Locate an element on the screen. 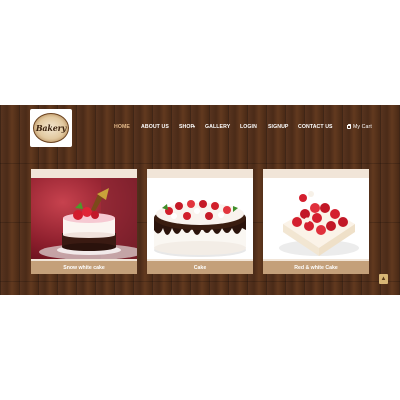 The width and height of the screenshot is (400, 400). scroll-to-top-button: ▲ is located at coordinates (383, 279).